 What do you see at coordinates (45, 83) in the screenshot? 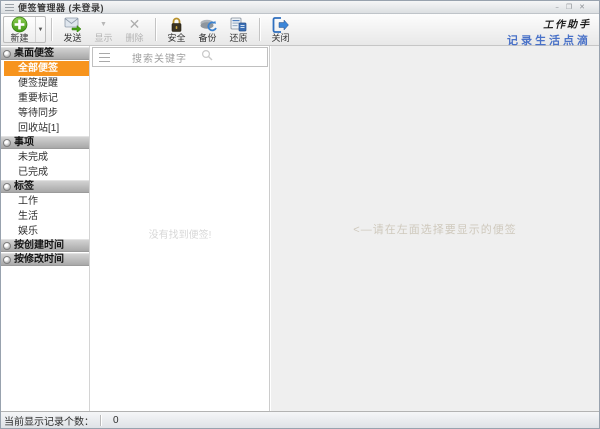
I see `sidebar-item-note-reminders: 便签提醒` at bounding box center [45, 83].